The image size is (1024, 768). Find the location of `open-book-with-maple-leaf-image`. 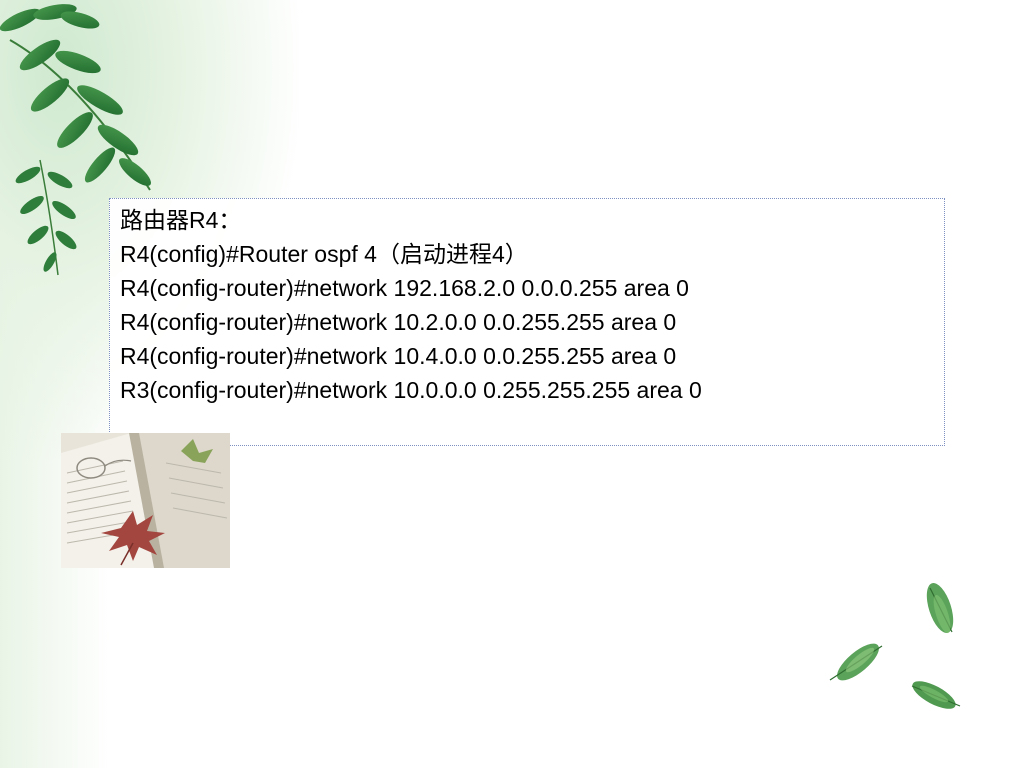

open-book-with-maple-leaf-image is located at coordinates (145, 500).